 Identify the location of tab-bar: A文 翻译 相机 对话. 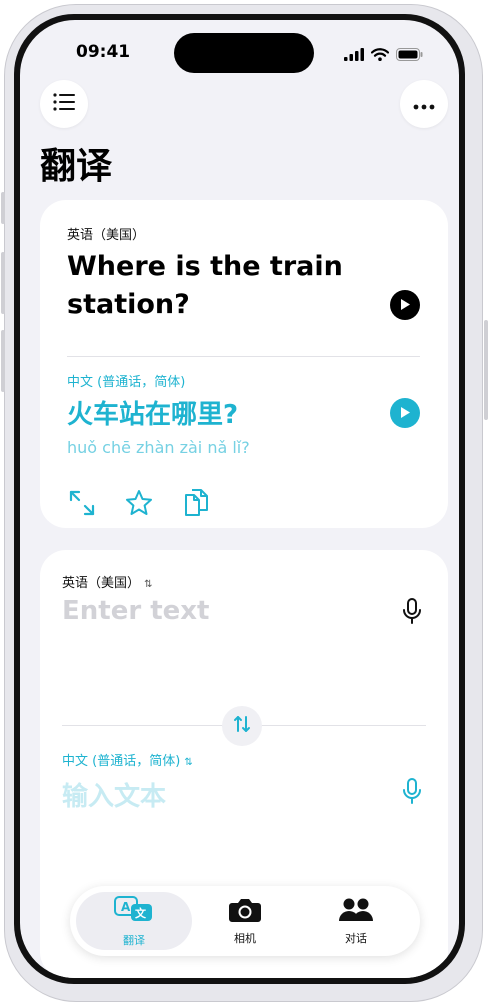
(245, 921).